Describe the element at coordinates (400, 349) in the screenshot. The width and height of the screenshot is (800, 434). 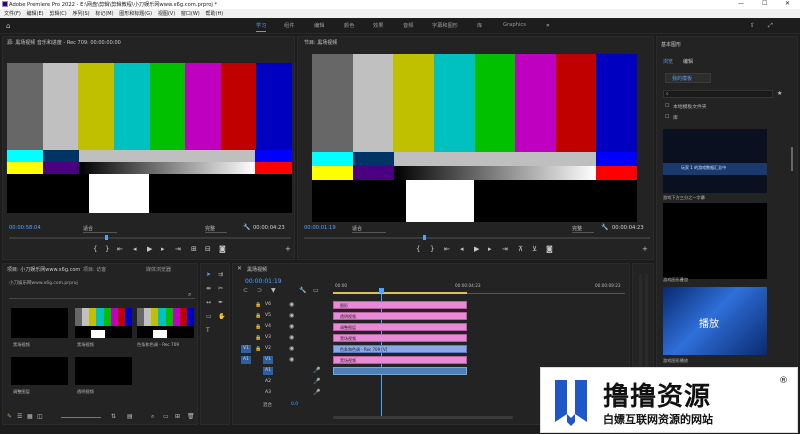
I see `timeline-clip: 色条和色调 - Rec 709 [V]` at that location.